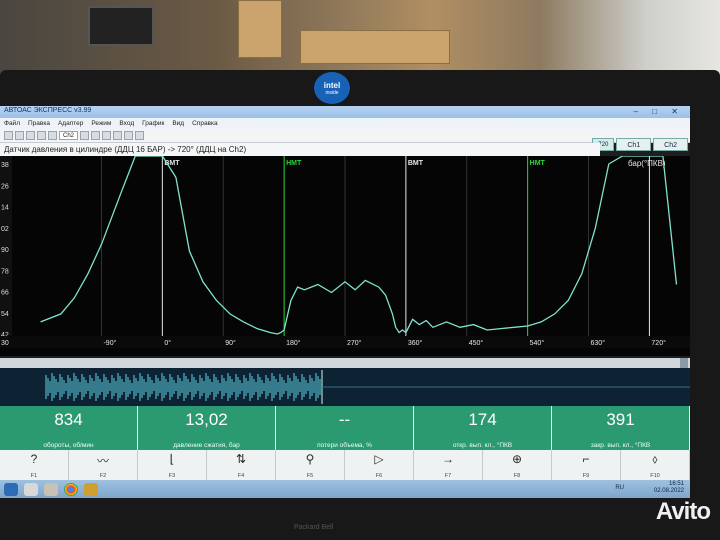  What do you see at coordinates (649, 488) in the screenshot?
I see `system-tray: RU 16:51 02.08.2022` at bounding box center [649, 488].